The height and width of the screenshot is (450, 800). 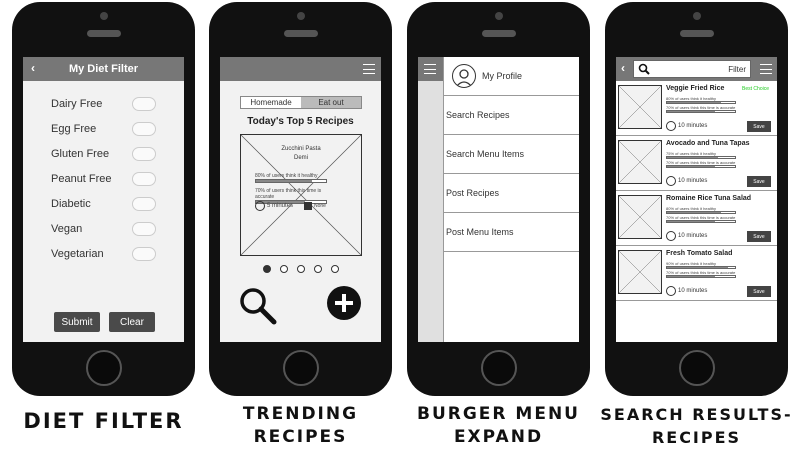 I want to click on profile-item: My Profile, so click(x=511, y=76).